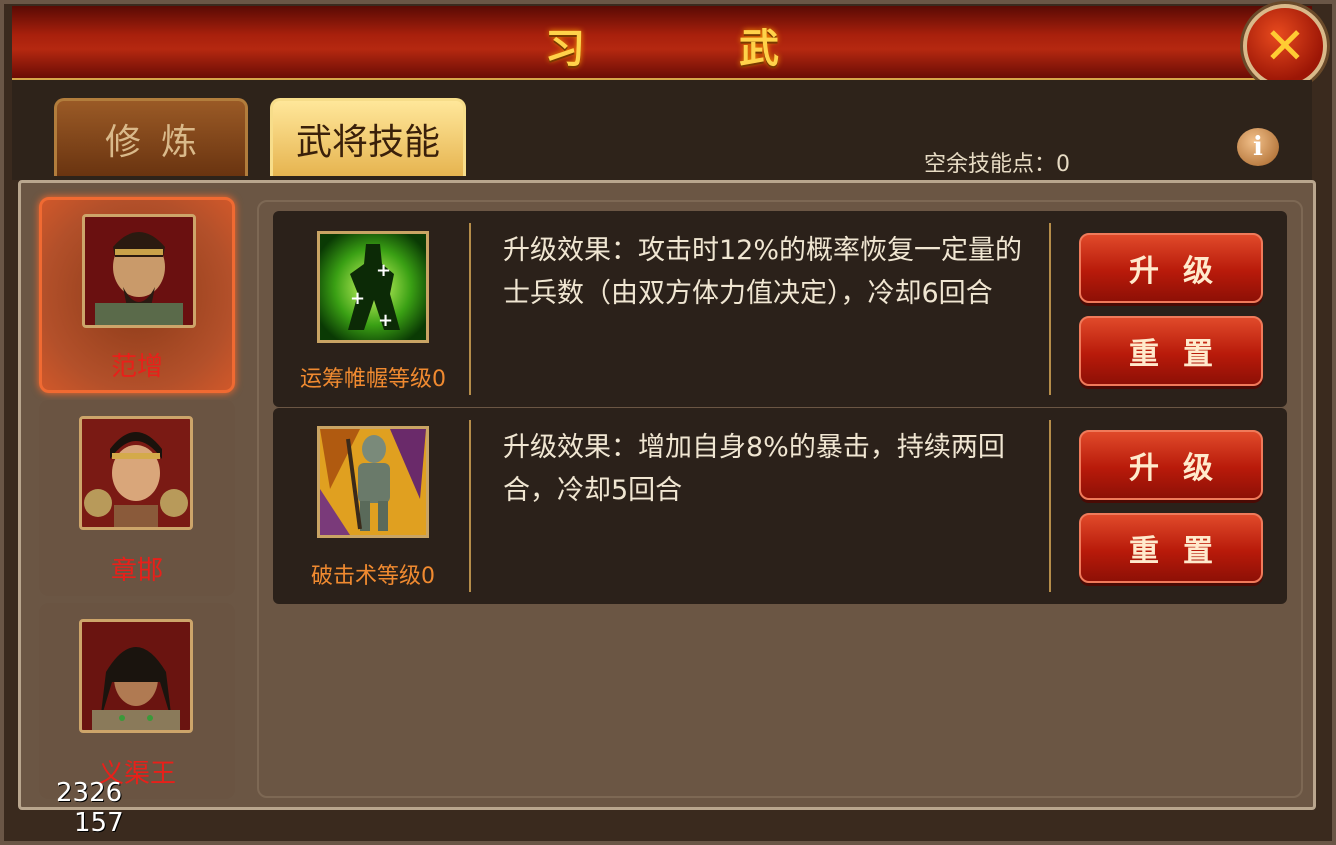  Describe the element at coordinates (373, 482) in the screenshot. I see `armored-knight-icon` at that location.